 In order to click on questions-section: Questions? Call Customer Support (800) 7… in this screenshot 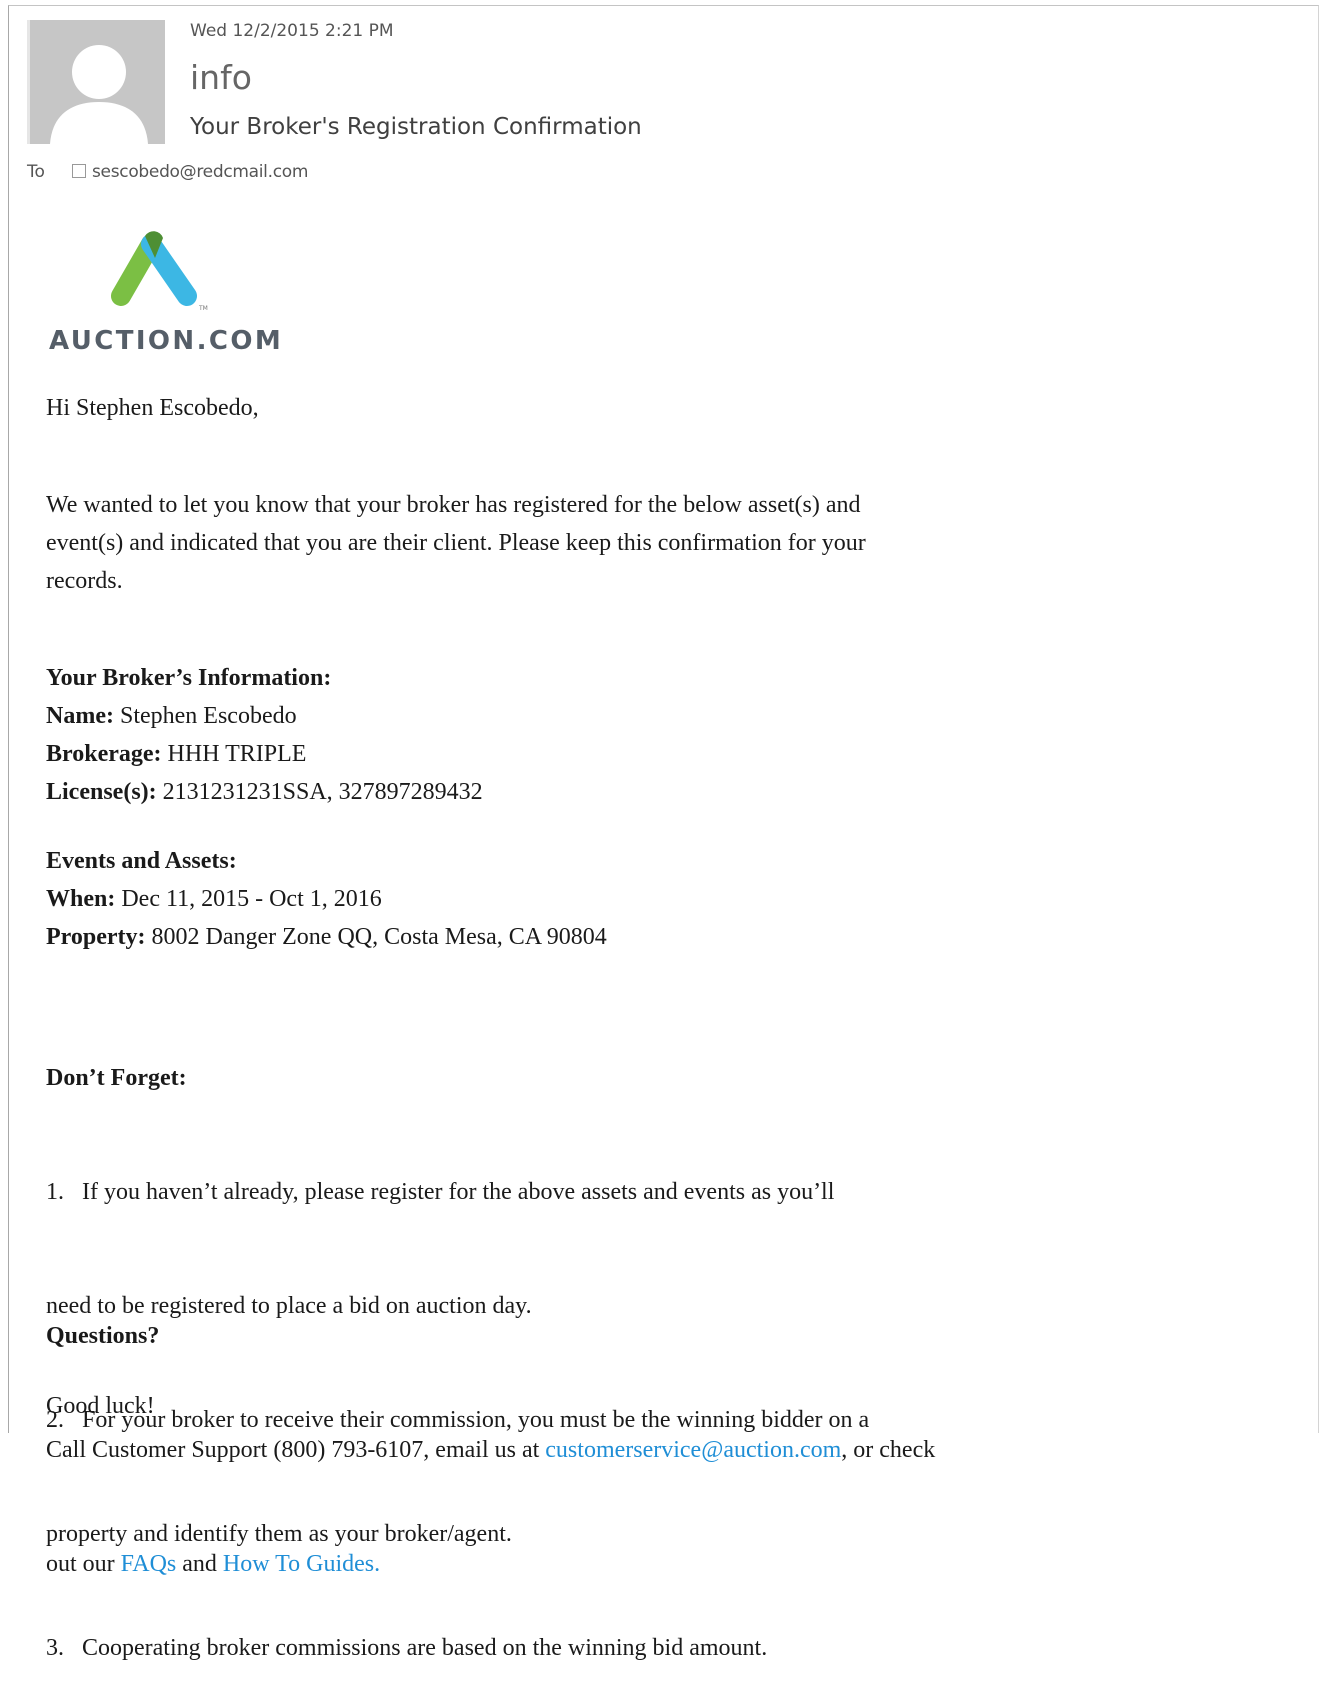, I will do `click(490, 1431)`.